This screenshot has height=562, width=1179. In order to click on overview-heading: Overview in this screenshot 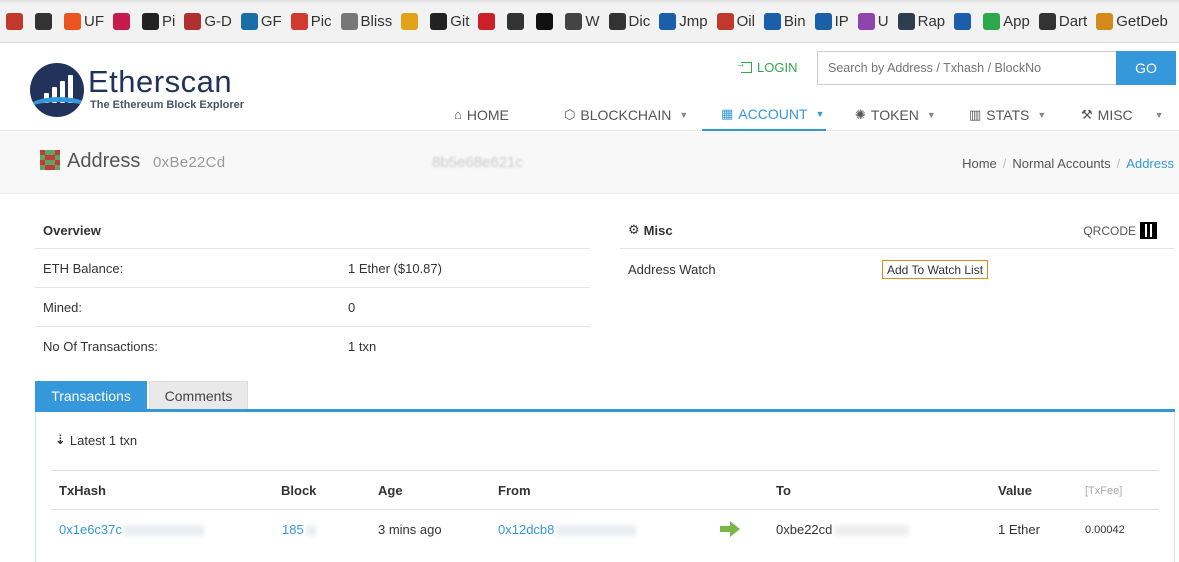, I will do `click(312, 230)`.